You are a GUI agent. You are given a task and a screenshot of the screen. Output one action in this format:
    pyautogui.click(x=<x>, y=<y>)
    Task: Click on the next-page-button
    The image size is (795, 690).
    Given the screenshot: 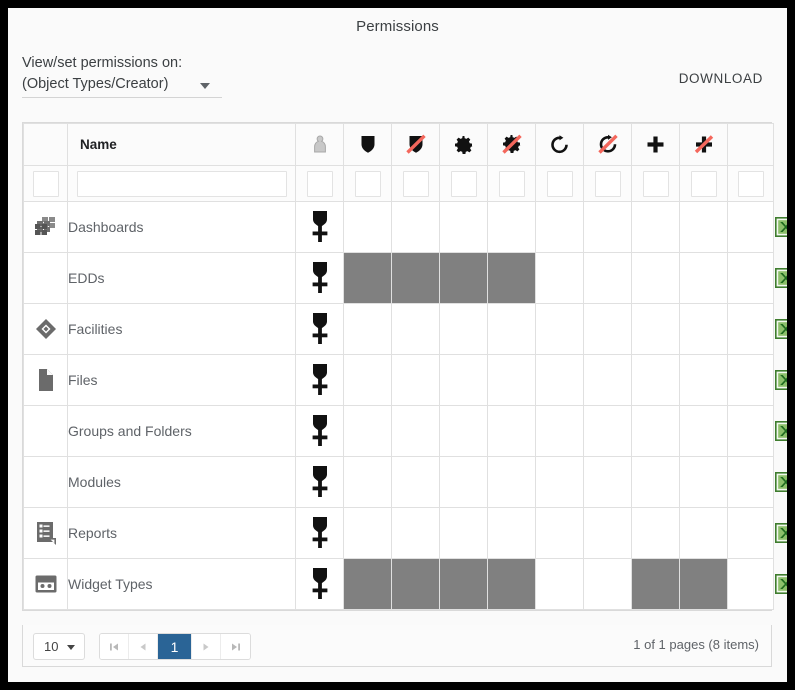 What is the action you would take?
    pyautogui.click(x=206, y=646)
    